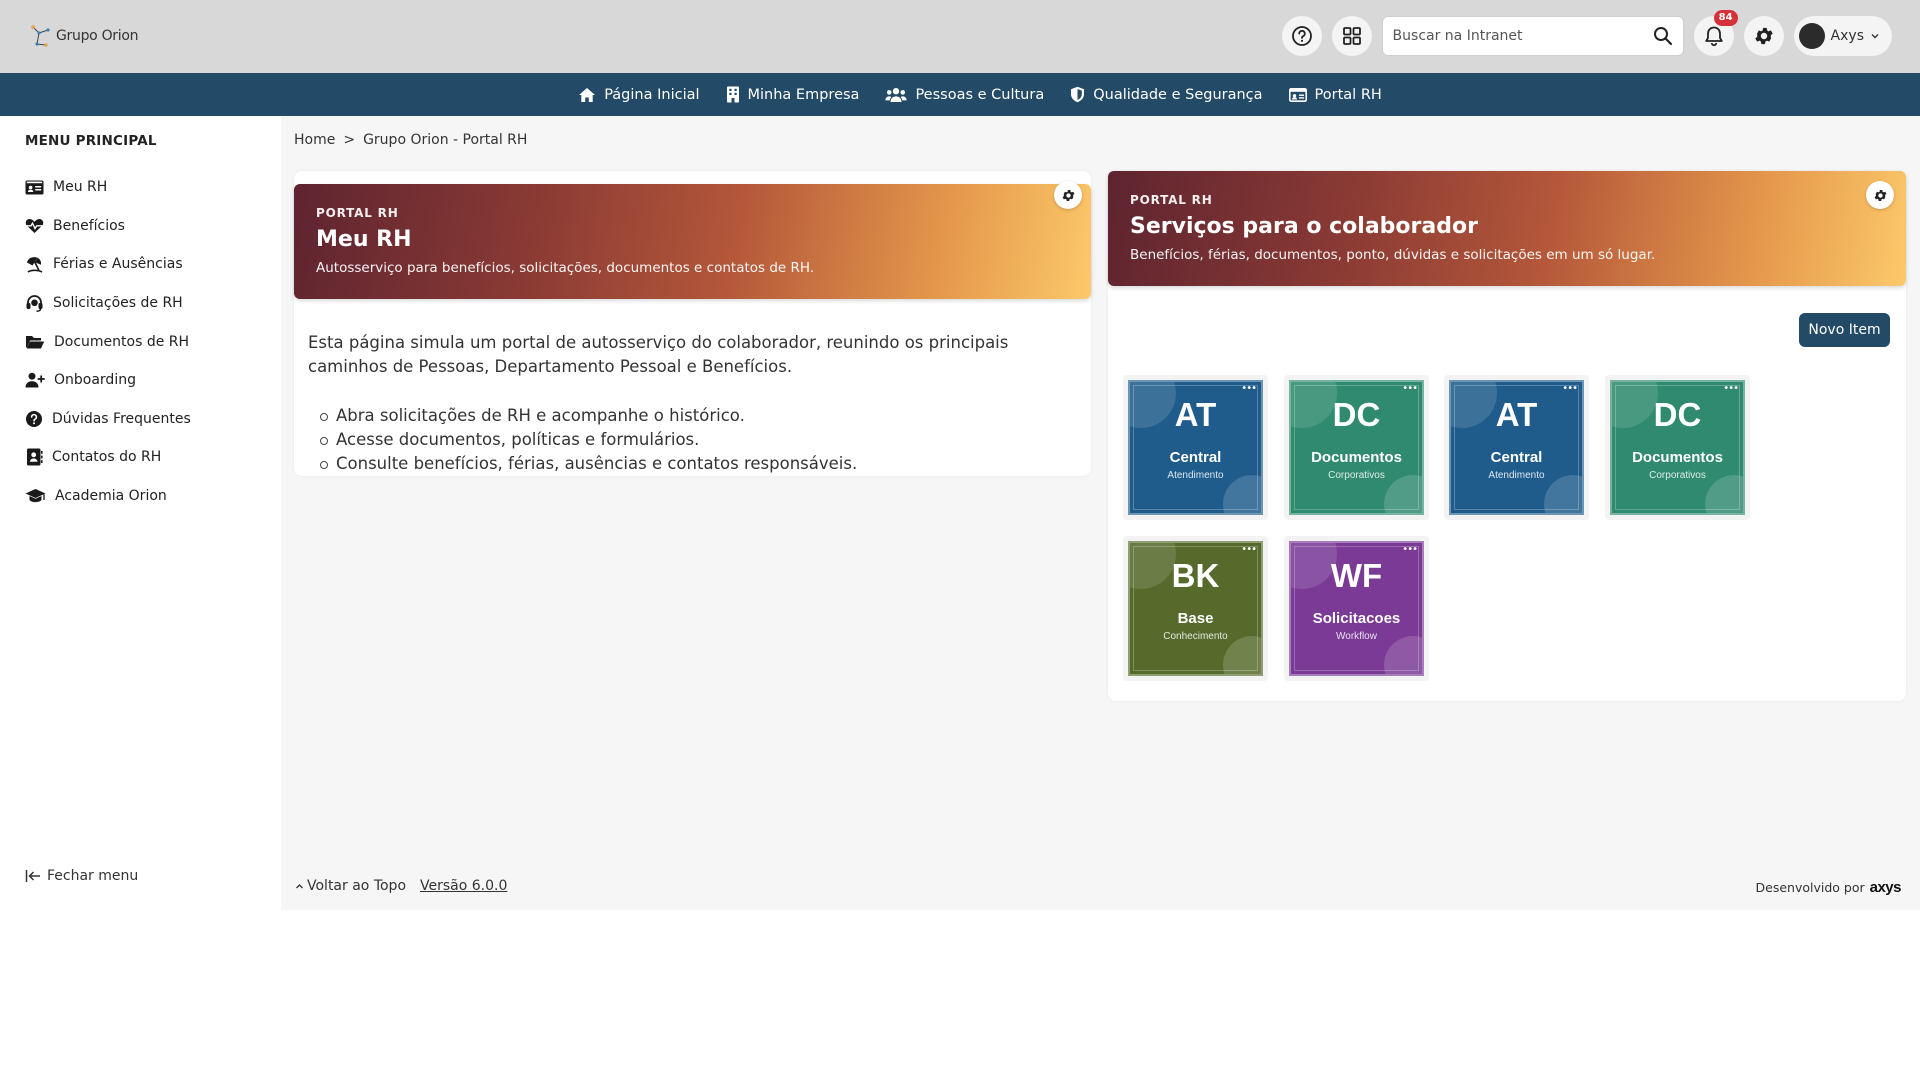  I want to click on sidebar-item-contatos-do-rh: Contatos do RH, so click(145, 457).